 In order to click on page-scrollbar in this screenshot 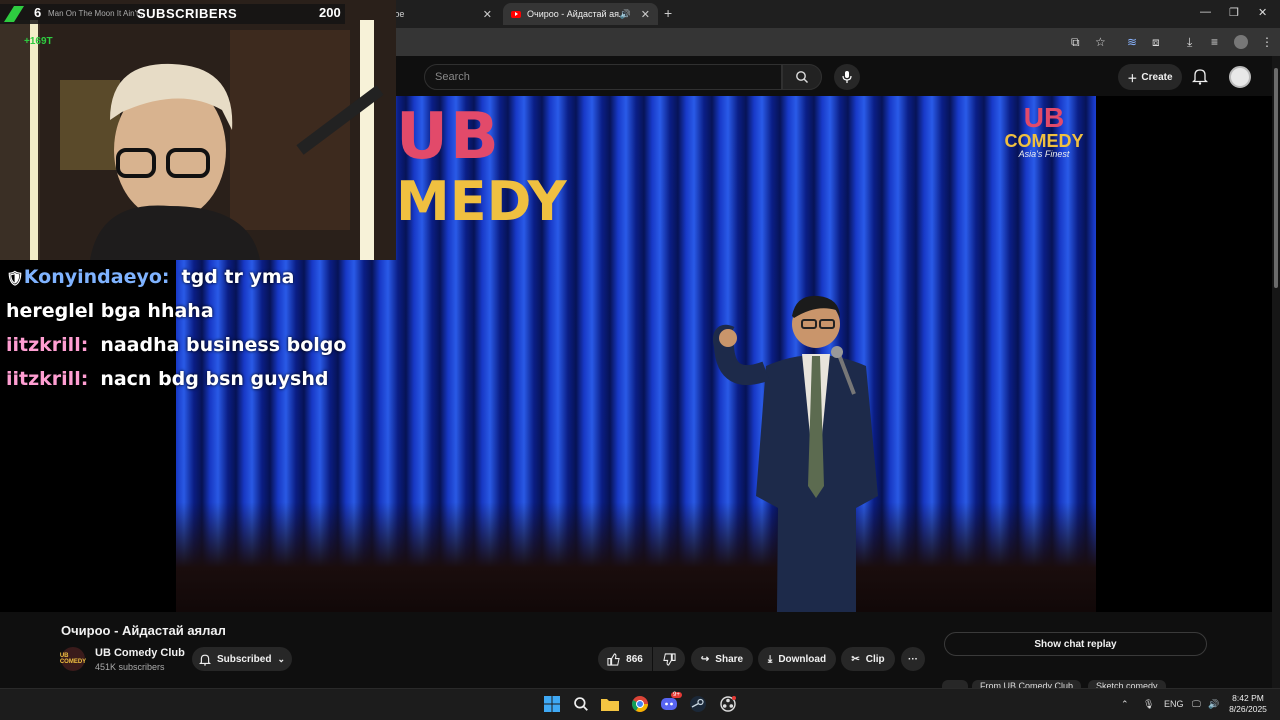, I will do `click(1276, 372)`.